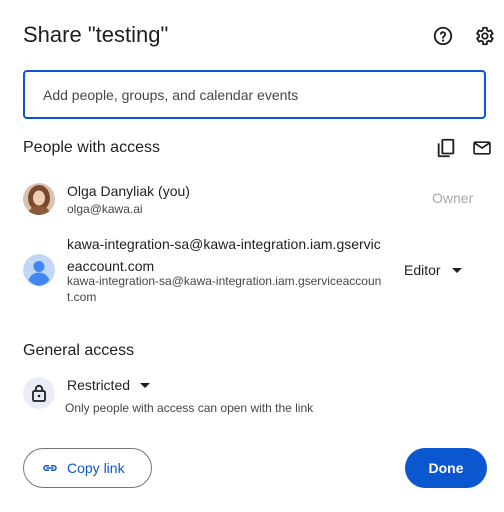  I want to click on people-with-access-heading: People with access, so click(91, 147).